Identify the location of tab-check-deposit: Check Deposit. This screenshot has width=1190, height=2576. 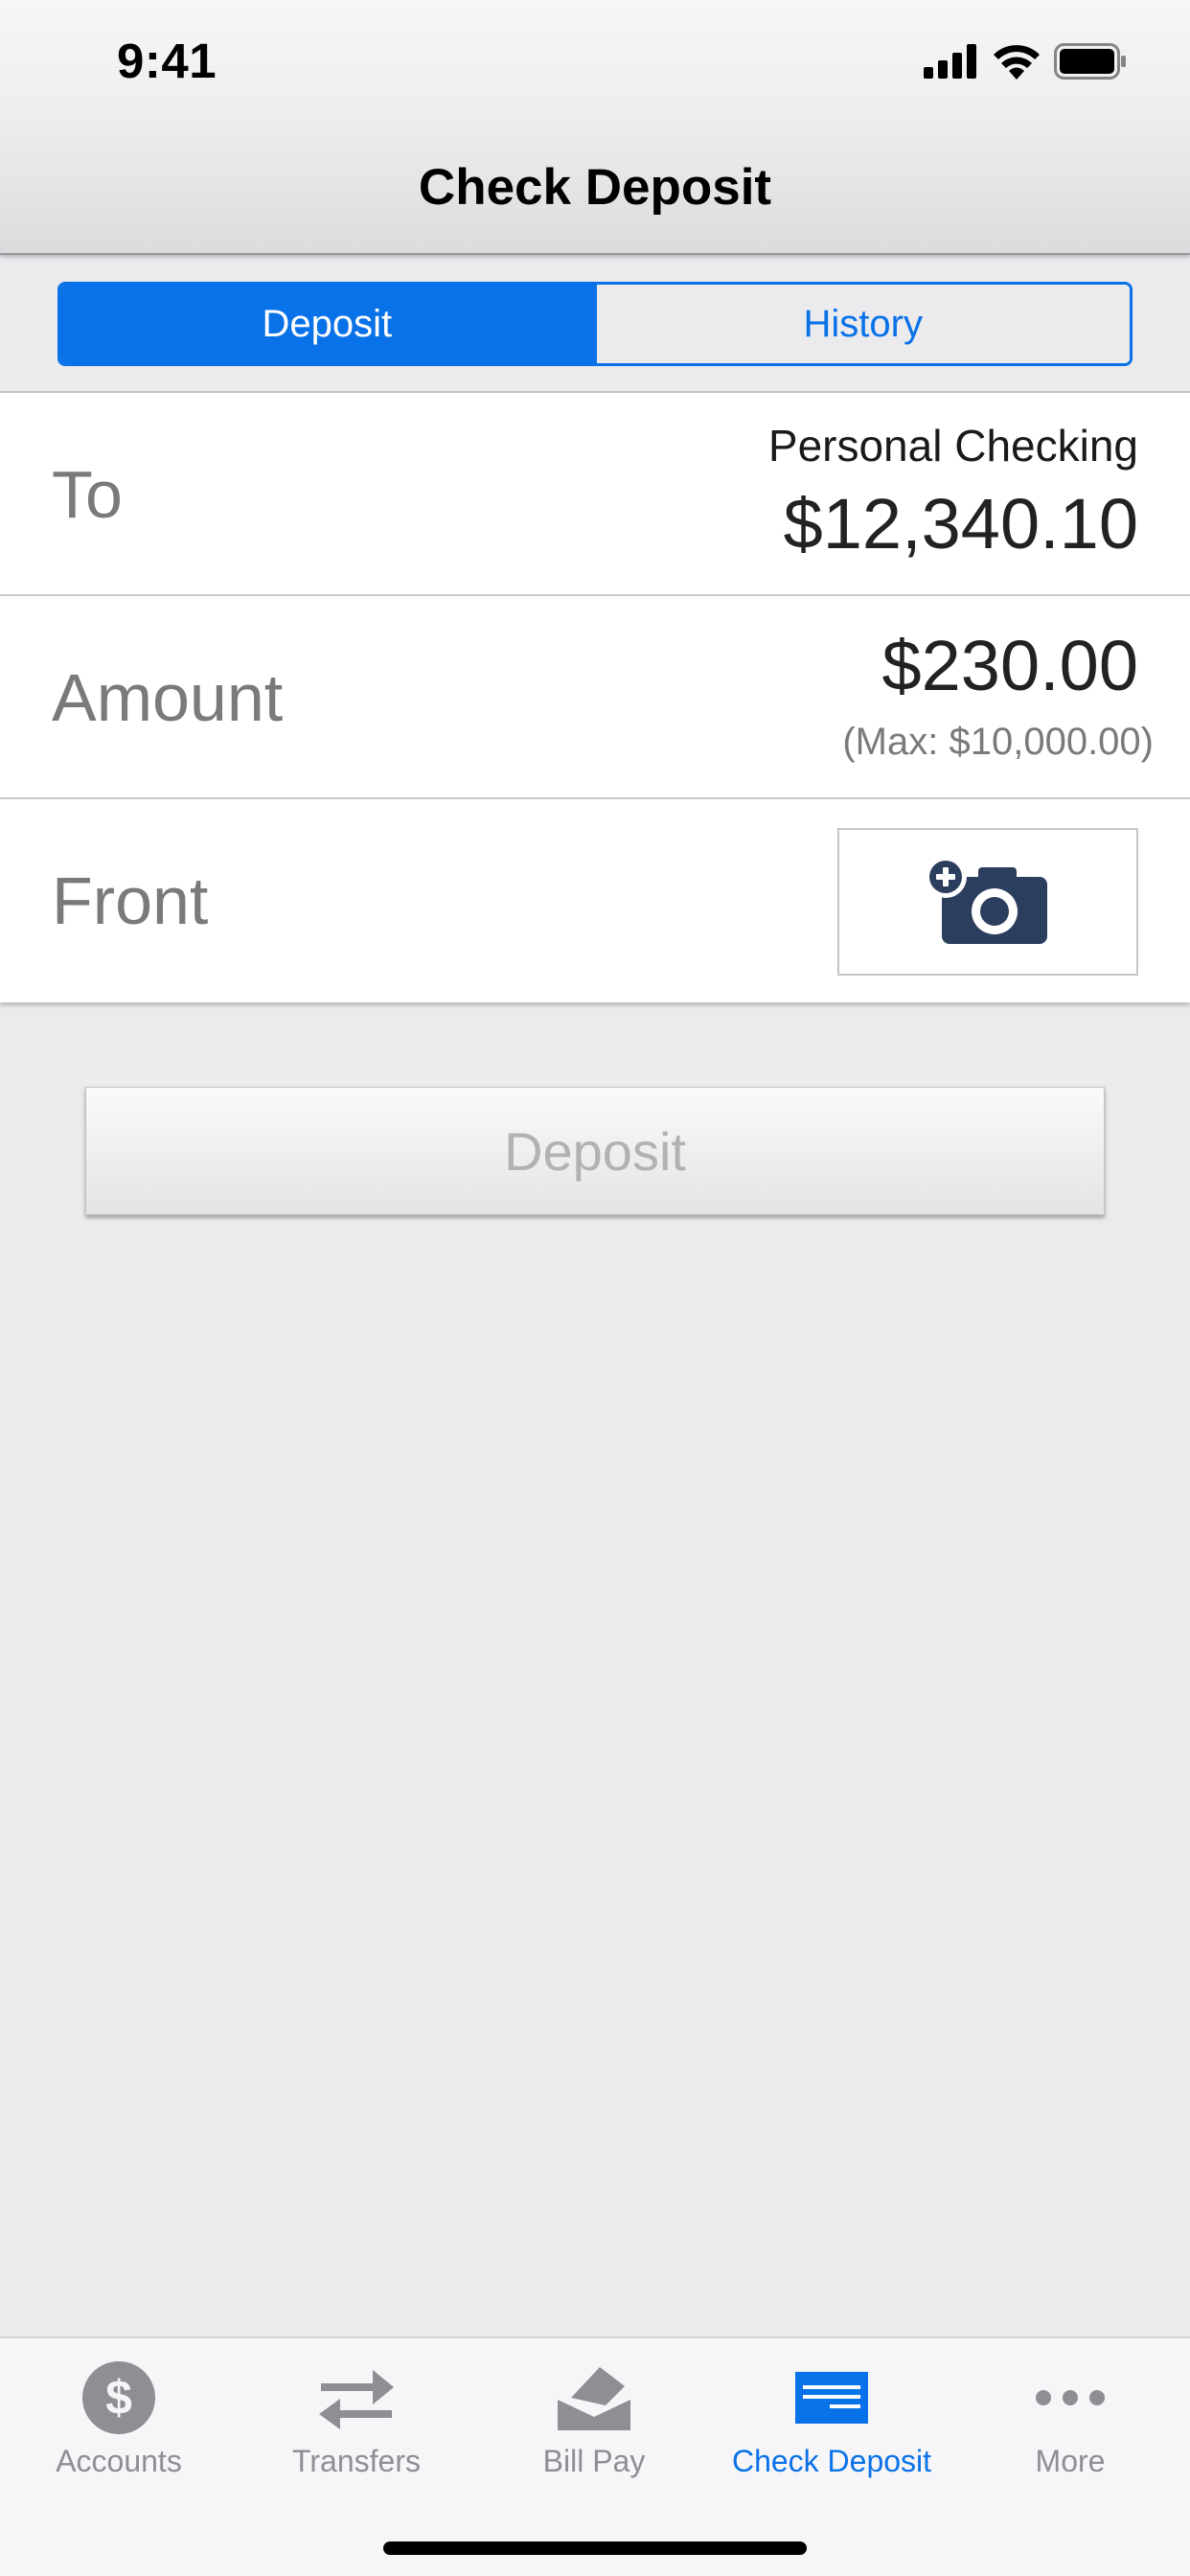
(832, 2424).